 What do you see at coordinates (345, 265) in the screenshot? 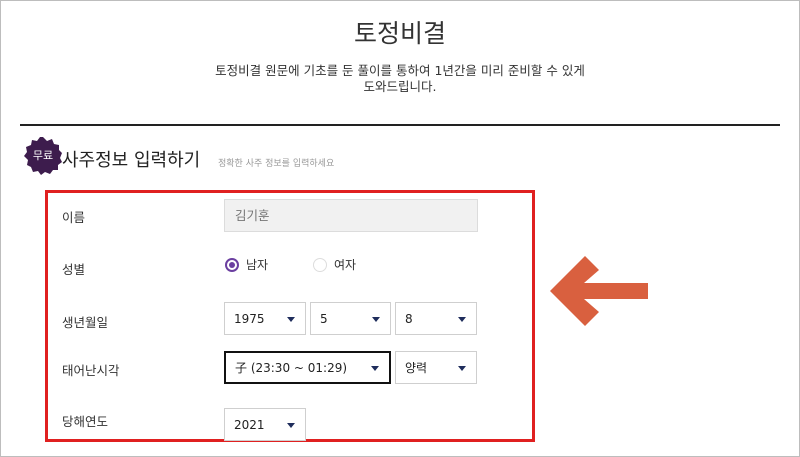
I see `gender-female-label: 여자` at bounding box center [345, 265].